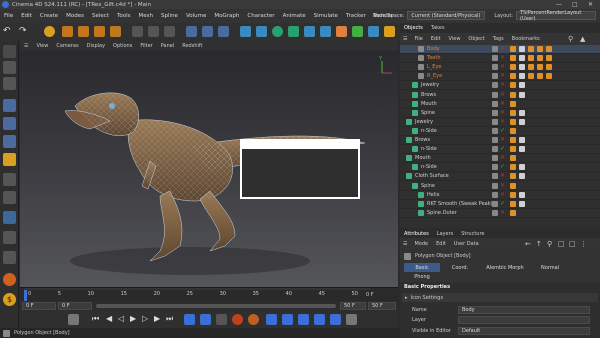  I want to click on transform-icon, so click(115, 31).